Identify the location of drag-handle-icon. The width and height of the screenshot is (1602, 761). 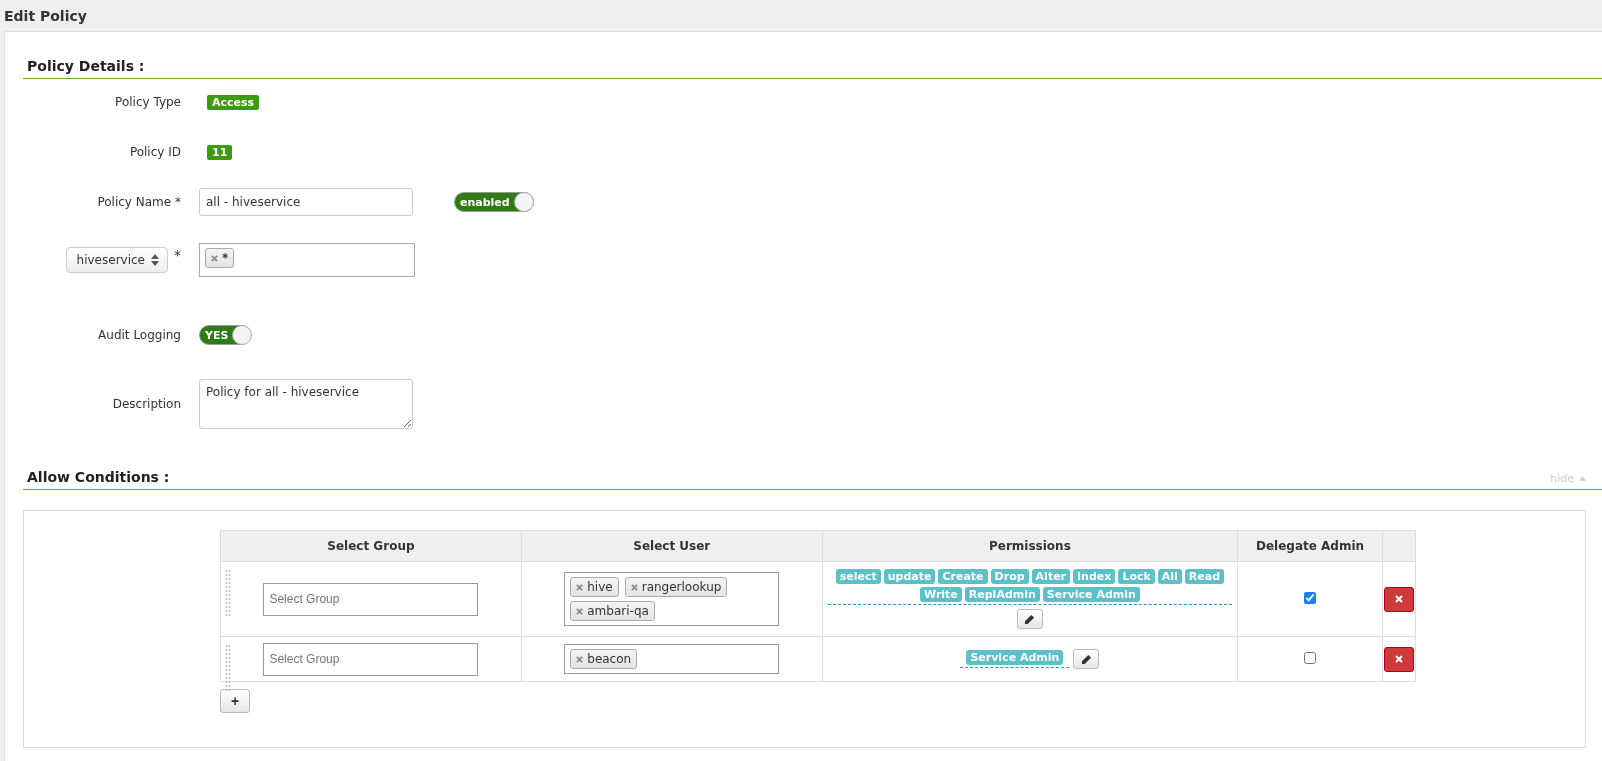
(228, 593).